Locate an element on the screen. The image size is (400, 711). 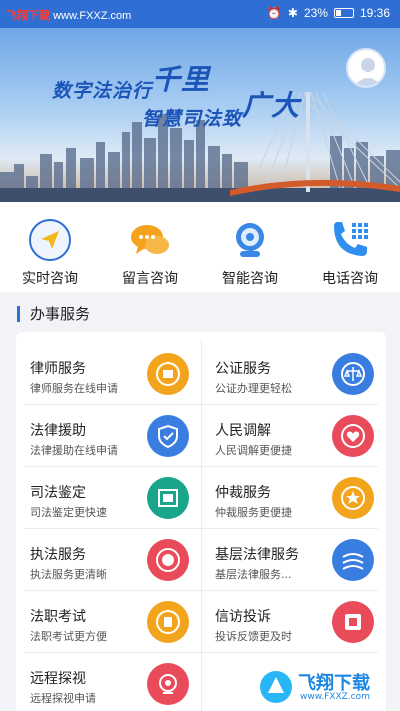
mediation-heart-icon is located at coordinates (353, 436).